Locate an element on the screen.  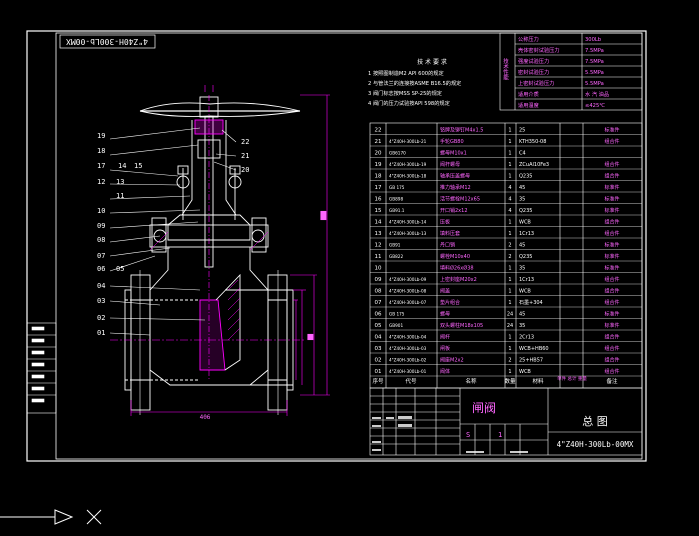
bom-cell-name: 阀杆 is located at coordinates (445, 337).